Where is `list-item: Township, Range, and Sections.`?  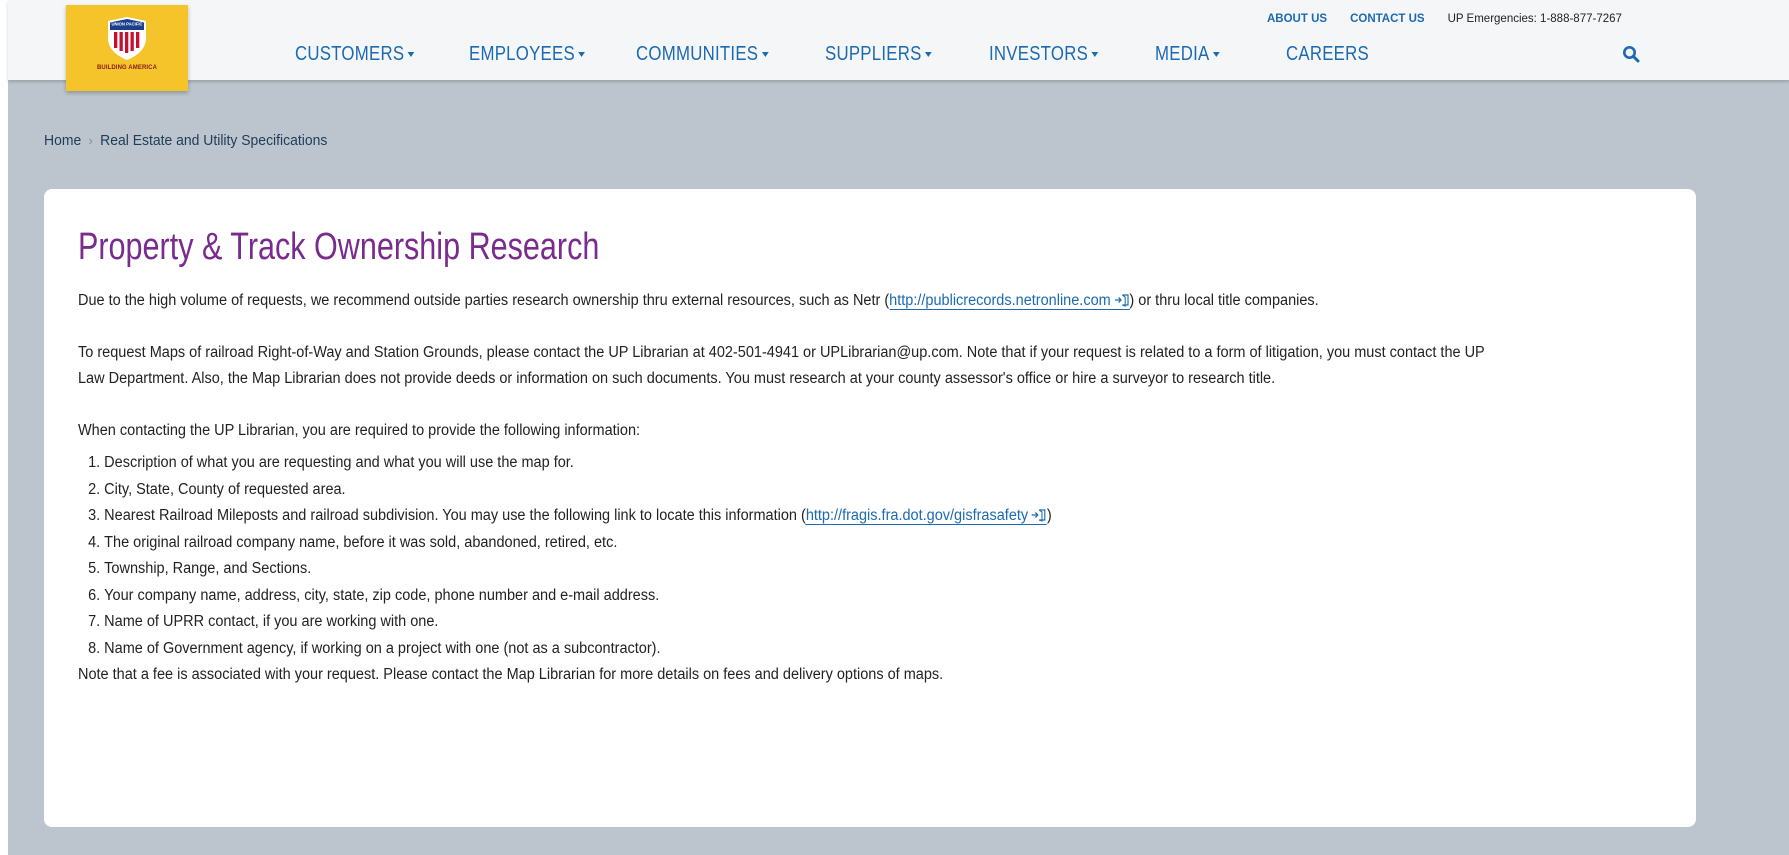
list-item: Township, Range, and Sections. is located at coordinates (839, 569).